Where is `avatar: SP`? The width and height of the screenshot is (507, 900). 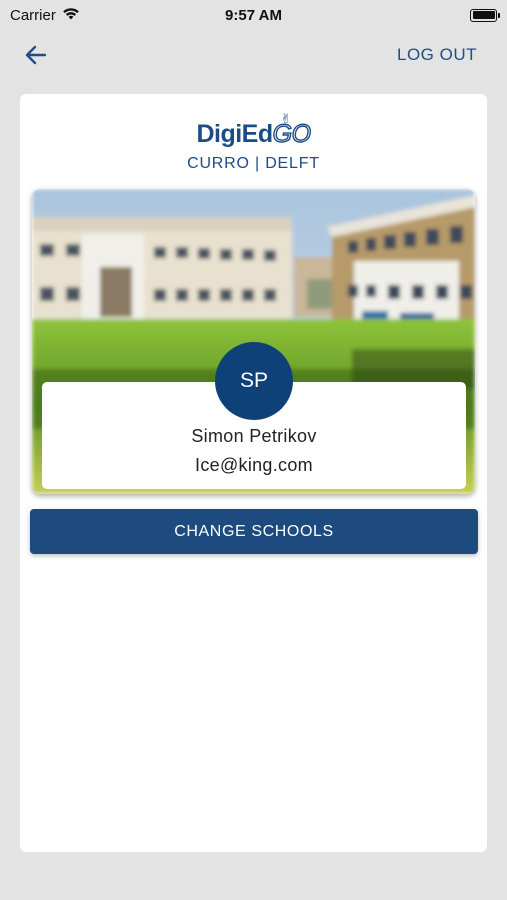 avatar: SP is located at coordinates (254, 381).